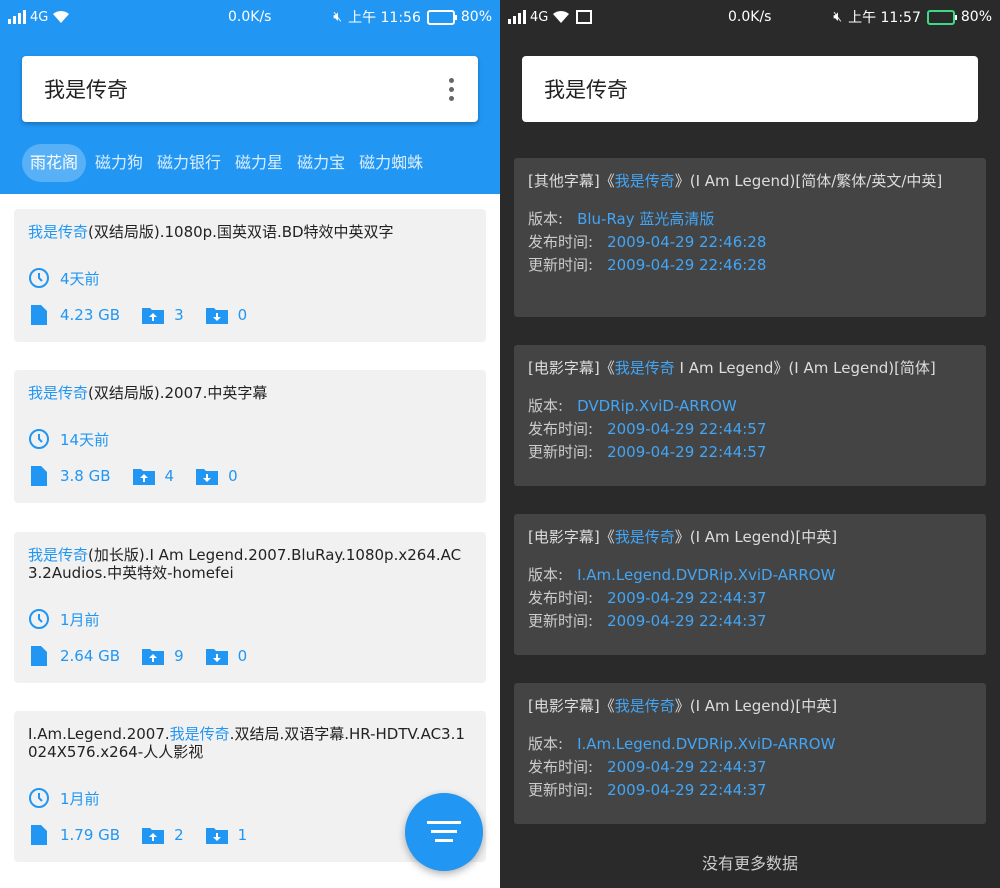  What do you see at coordinates (68, 439) in the screenshot?
I see `result-age: 14天前` at bounding box center [68, 439].